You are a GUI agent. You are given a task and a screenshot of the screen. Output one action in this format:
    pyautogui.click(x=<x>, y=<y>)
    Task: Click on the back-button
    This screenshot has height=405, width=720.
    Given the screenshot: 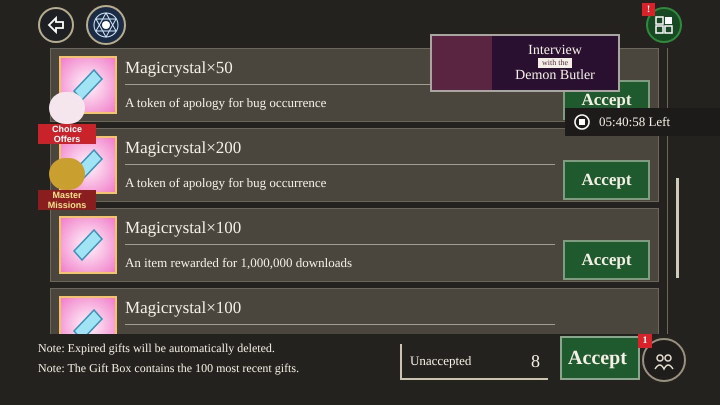 What is the action you would take?
    pyautogui.click(x=56, y=25)
    